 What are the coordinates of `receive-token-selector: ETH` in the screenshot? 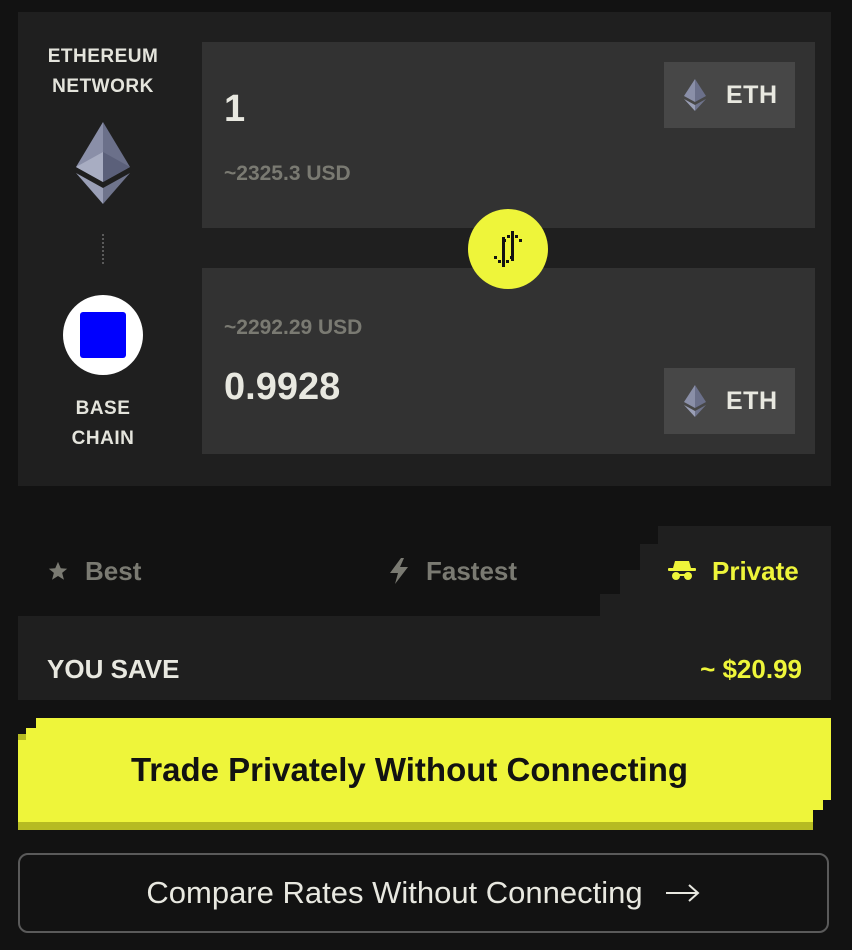 It's located at (729, 401).